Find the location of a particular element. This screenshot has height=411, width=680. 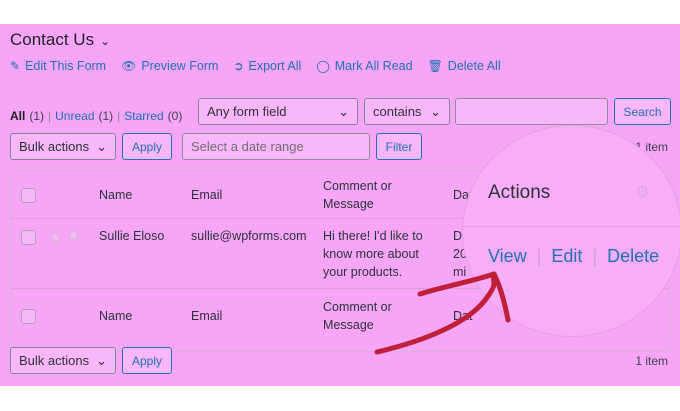

arrow-head is located at coordinates (464, 297).